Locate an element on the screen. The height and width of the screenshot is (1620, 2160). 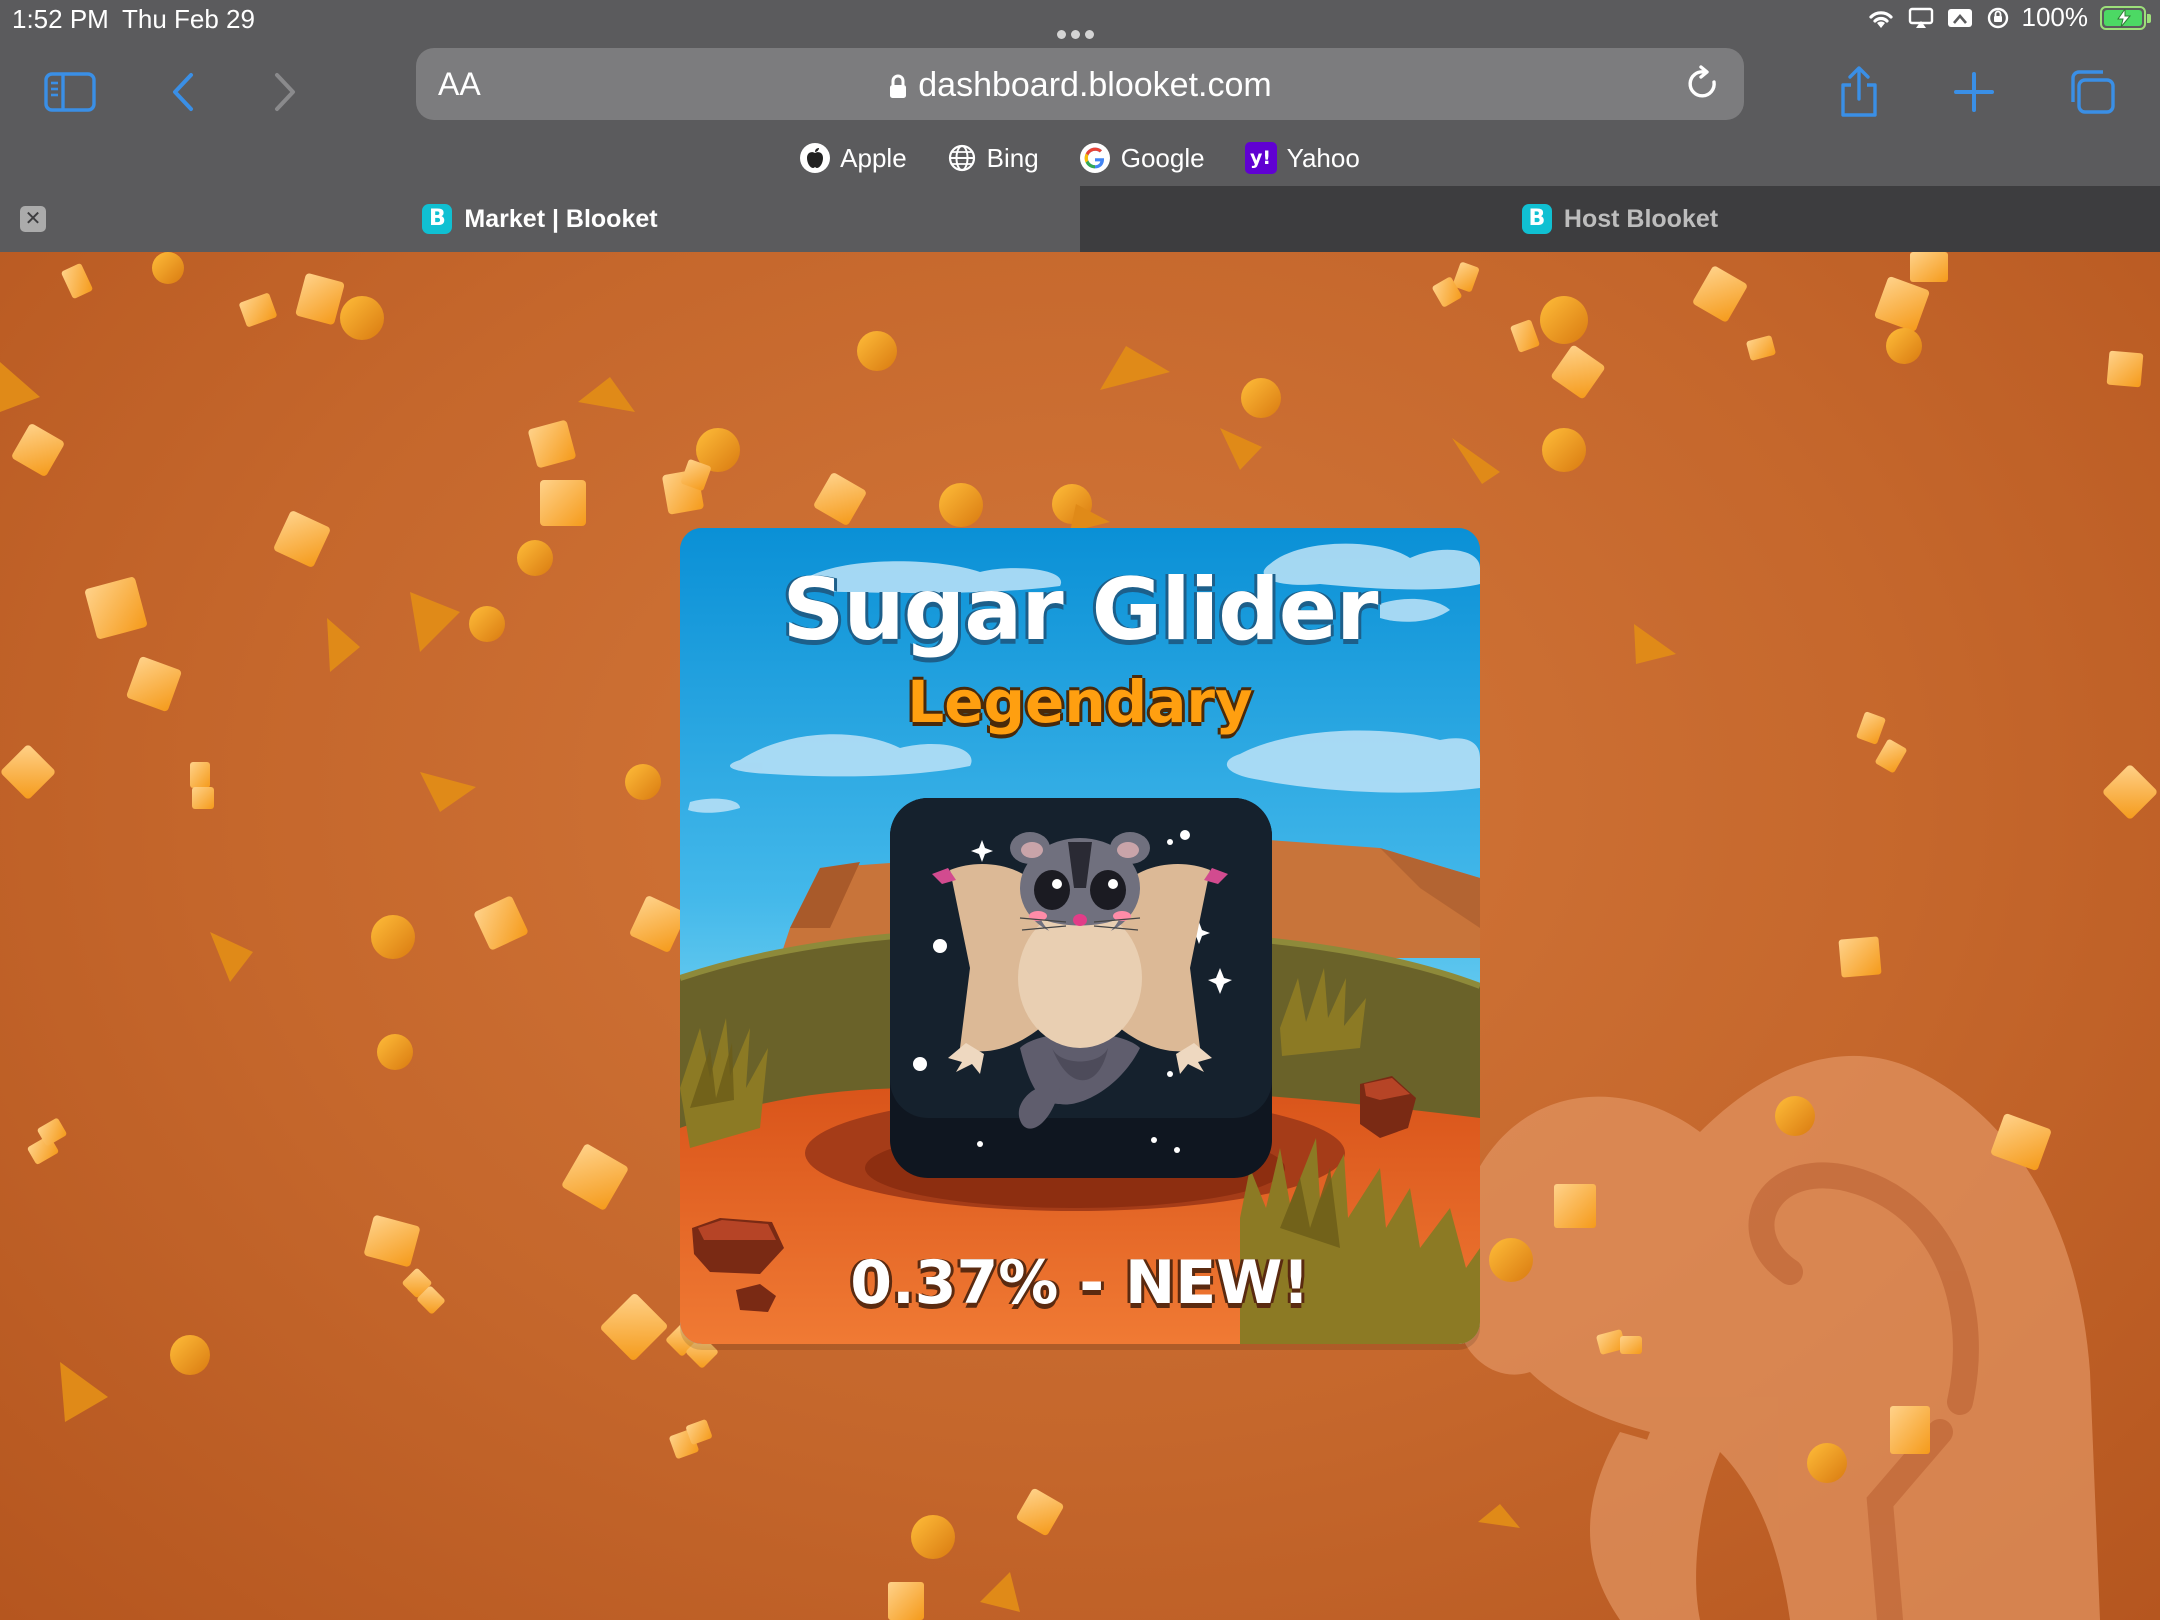
lock-icon is located at coordinates (898, 86).